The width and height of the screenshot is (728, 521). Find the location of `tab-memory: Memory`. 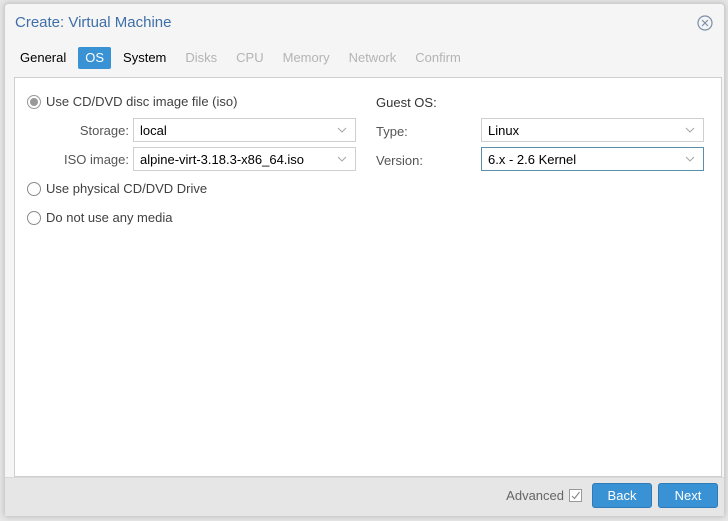

tab-memory: Memory is located at coordinates (306, 57).